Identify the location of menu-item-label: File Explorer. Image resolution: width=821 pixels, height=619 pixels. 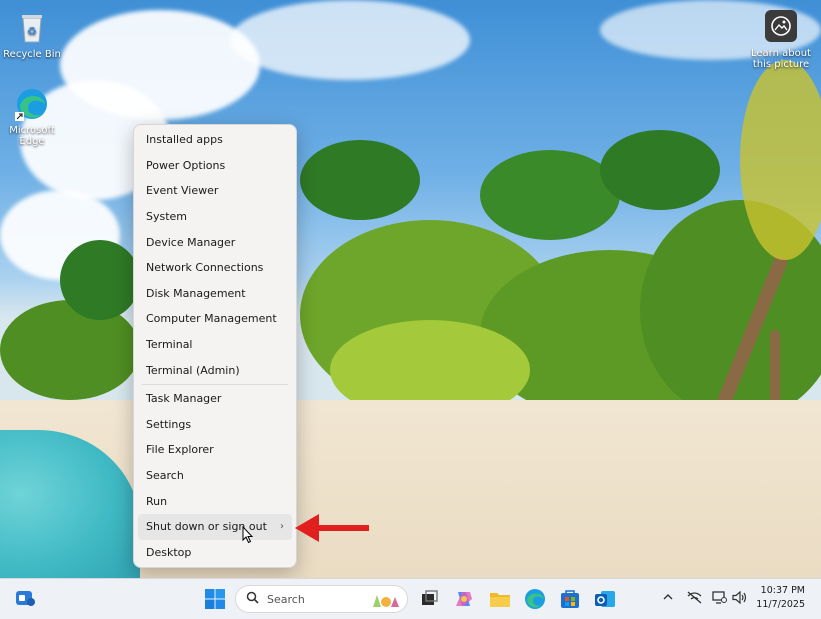
(180, 450).